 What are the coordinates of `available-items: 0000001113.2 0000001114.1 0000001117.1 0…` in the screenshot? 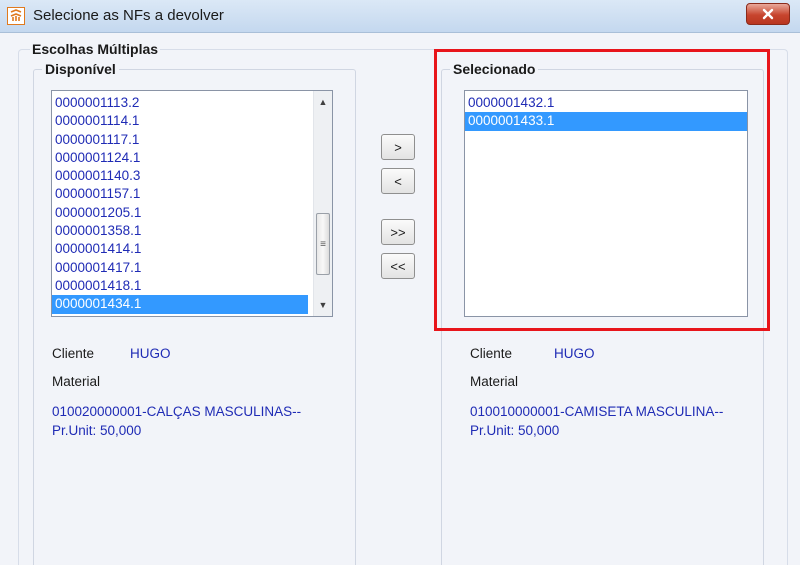 It's located at (180, 204).